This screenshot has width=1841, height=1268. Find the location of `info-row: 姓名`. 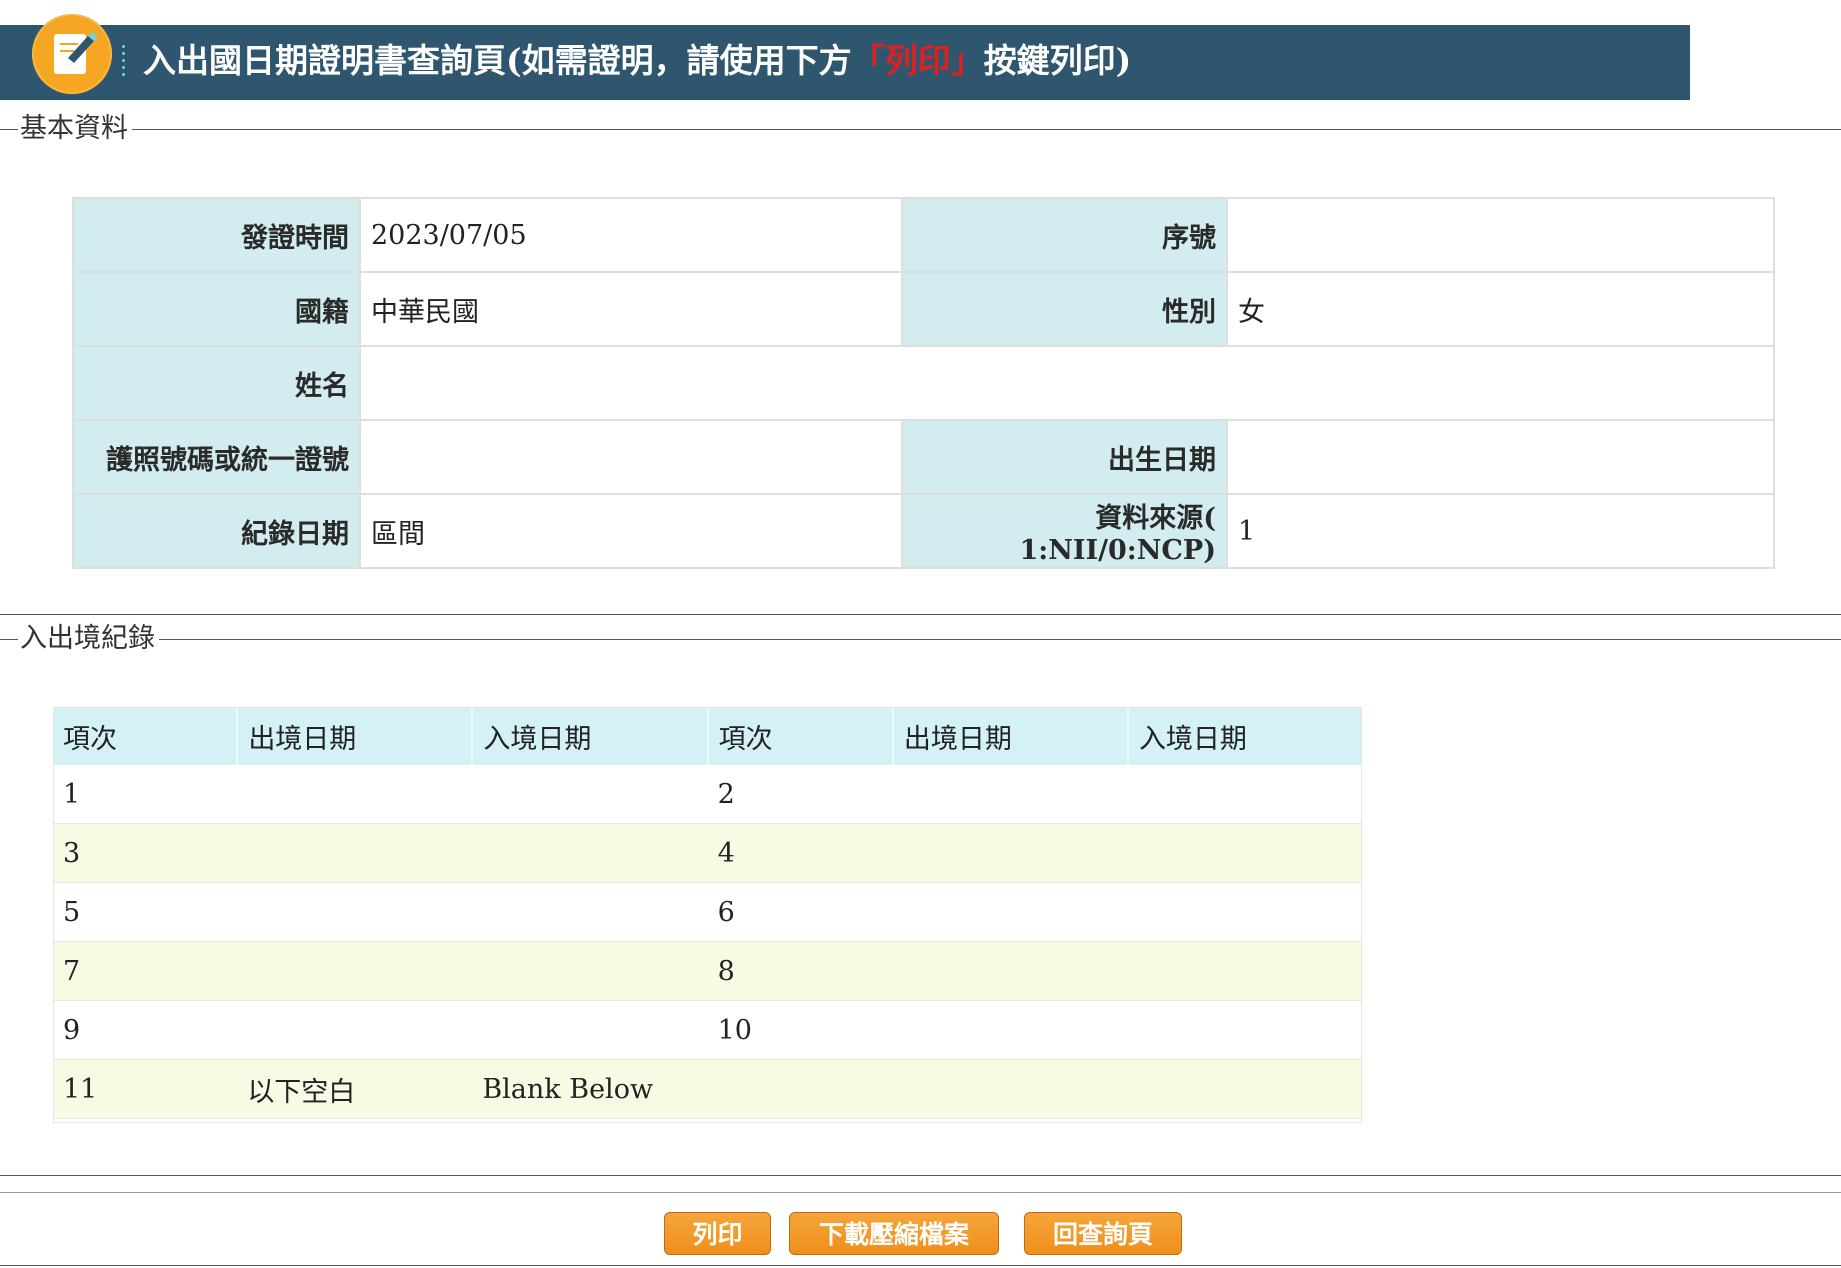

info-row: 姓名 is located at coordinates (923, 383).